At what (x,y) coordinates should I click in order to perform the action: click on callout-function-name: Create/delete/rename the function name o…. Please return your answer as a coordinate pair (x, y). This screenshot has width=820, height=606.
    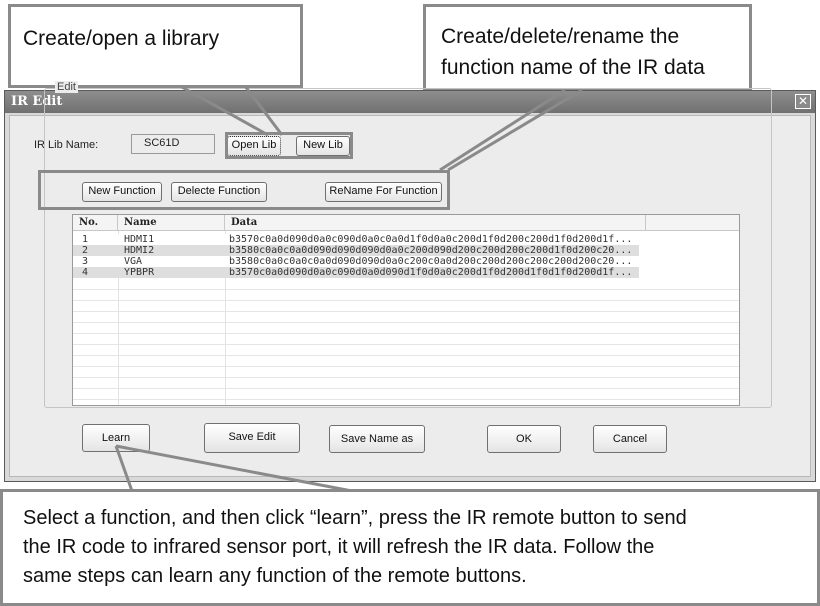
    Looking at the image, I should click on (587, 48).